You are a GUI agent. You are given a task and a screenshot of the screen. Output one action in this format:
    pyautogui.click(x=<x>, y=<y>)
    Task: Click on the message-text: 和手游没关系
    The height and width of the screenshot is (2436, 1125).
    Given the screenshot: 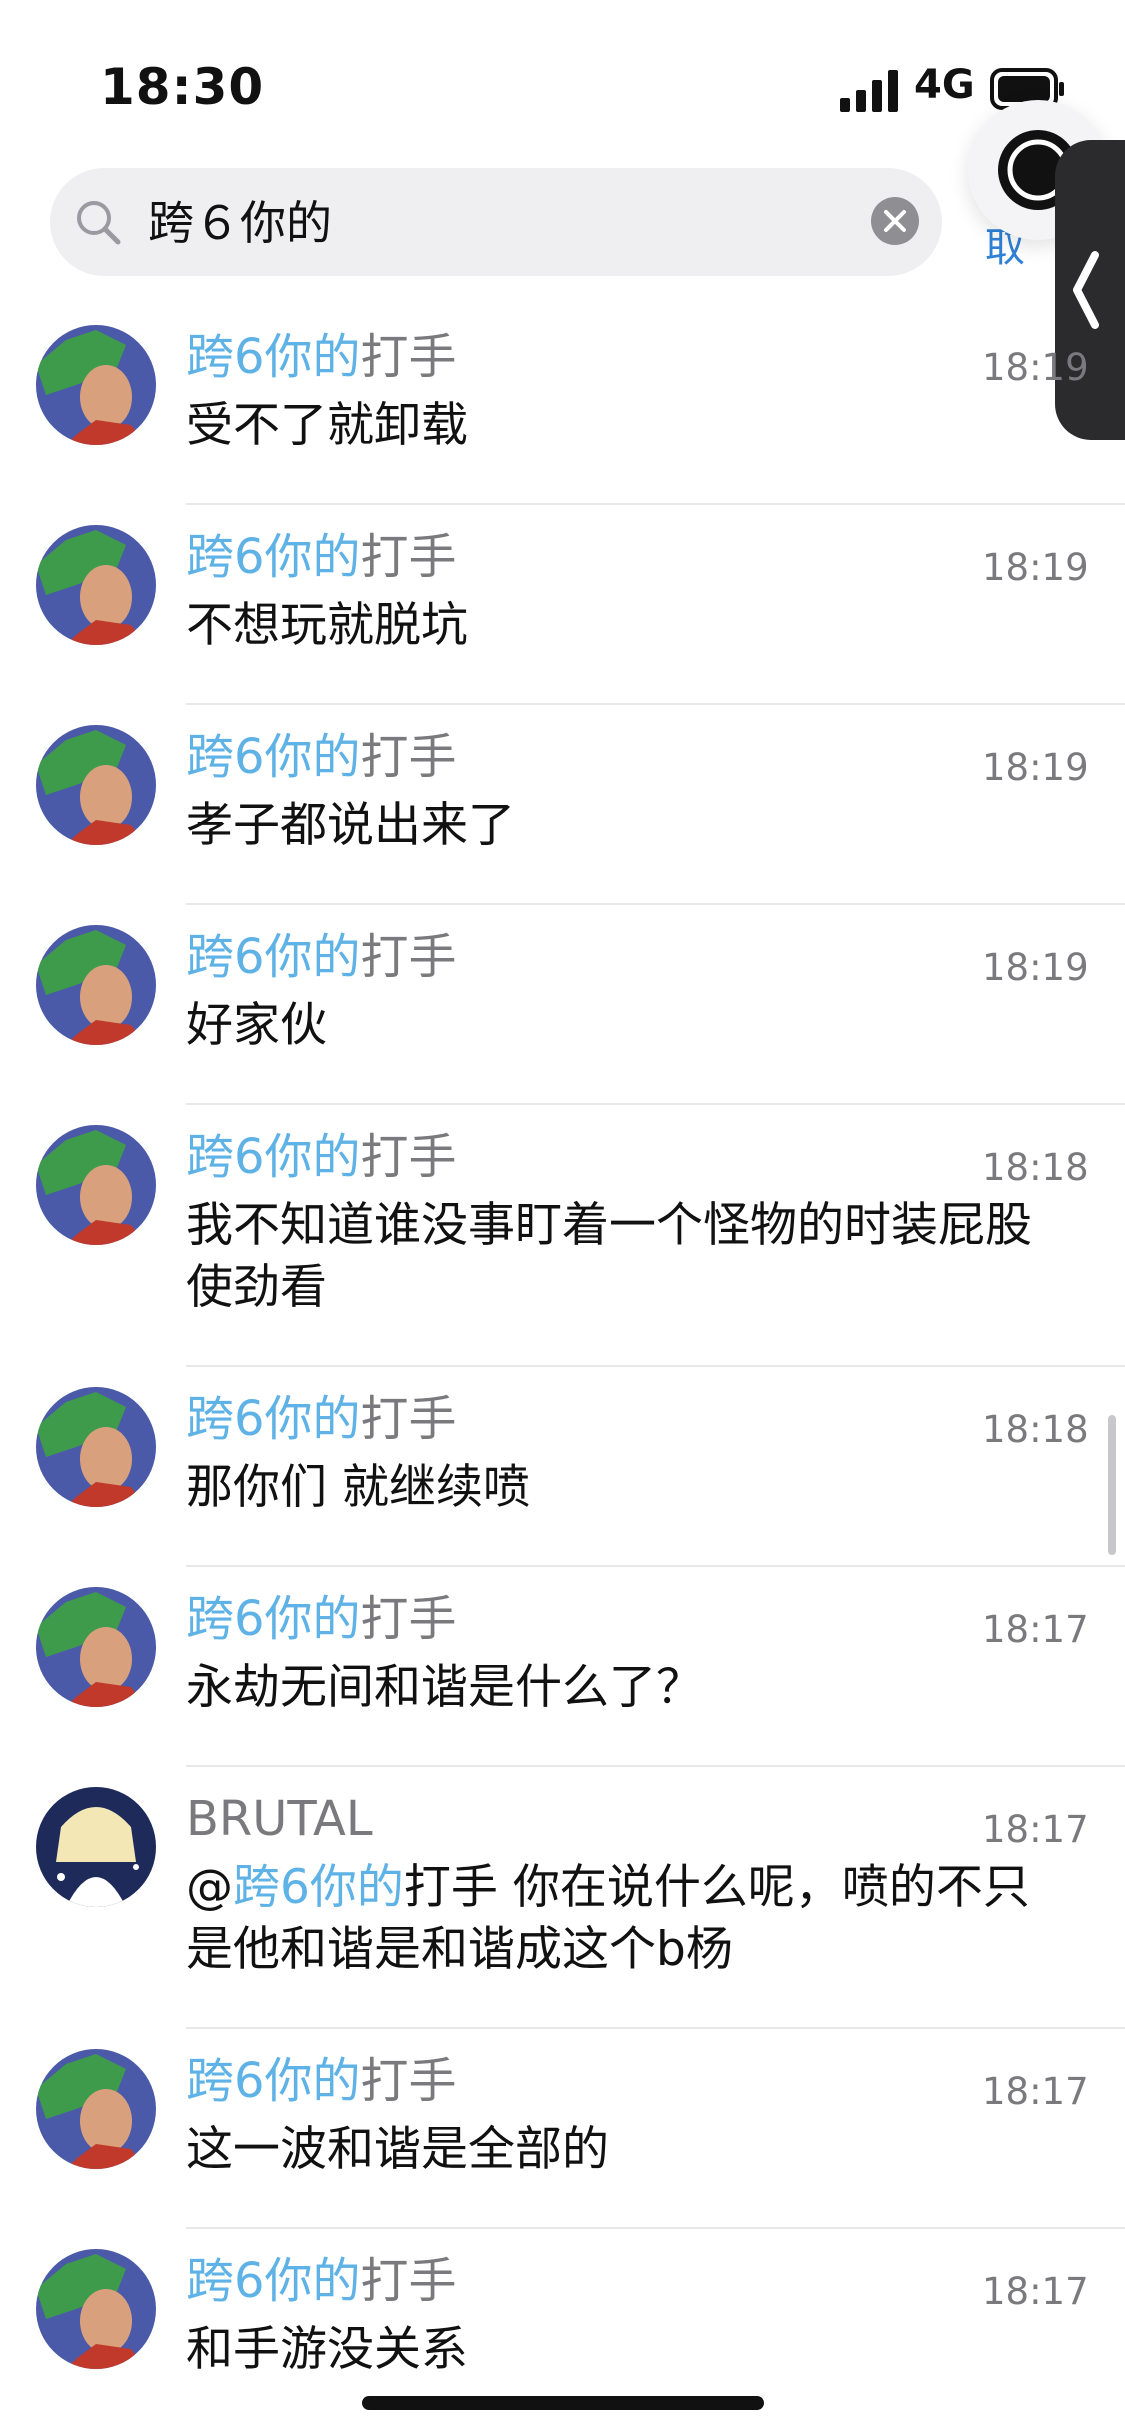 What is the action you would take?
    pyautogui.click(x=327, y=2349)
    